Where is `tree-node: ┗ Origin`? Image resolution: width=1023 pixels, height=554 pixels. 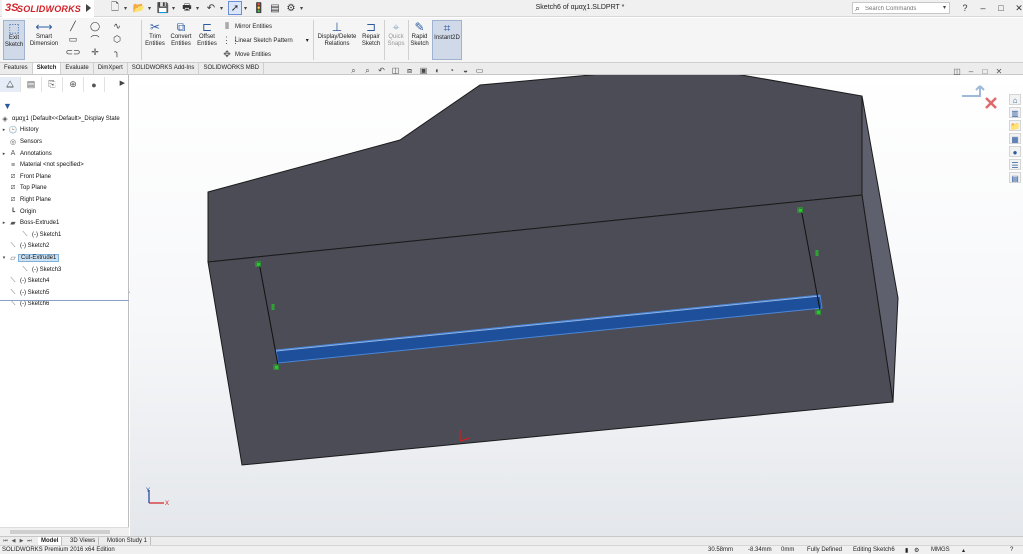
tree-node: ┗ Origin is located at coordinates (64, 212).